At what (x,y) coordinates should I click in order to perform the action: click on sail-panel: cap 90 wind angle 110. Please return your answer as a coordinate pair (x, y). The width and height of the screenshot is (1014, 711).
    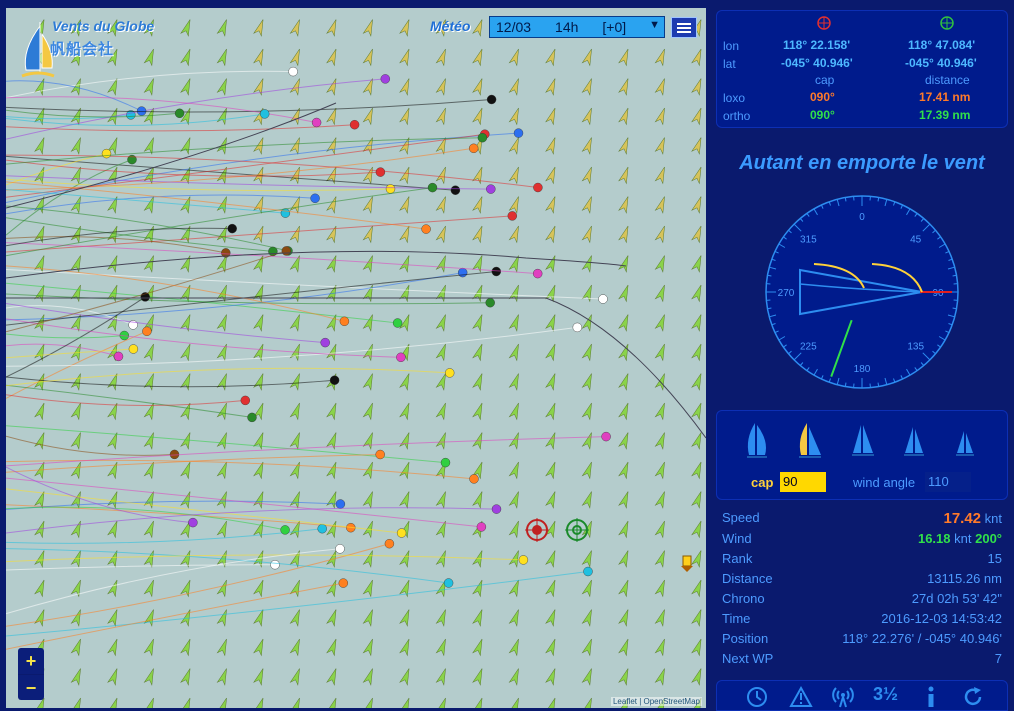
    Looking at the image, I should click on (862, 455).